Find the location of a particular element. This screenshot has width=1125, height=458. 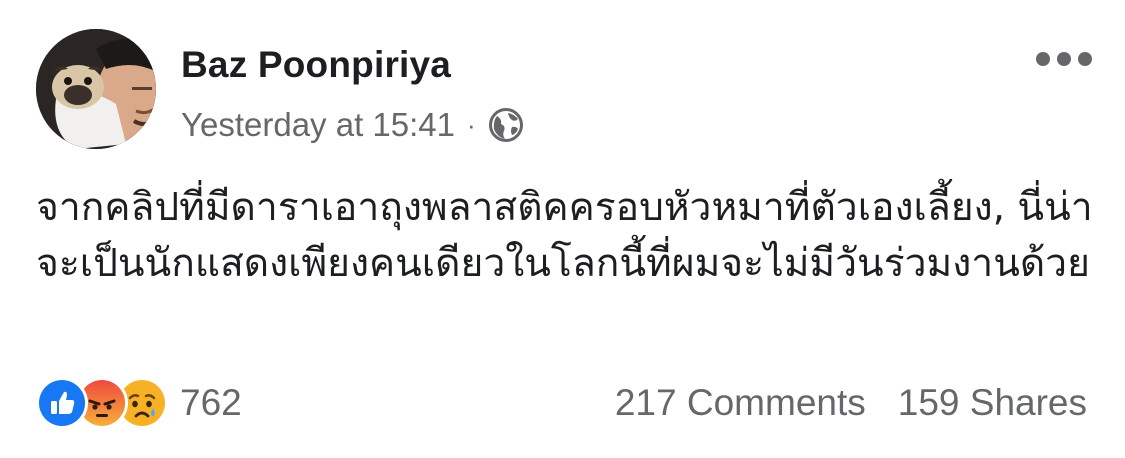

post-stats: 217 Comments 159 Shares is located at coordinates (851, 403).